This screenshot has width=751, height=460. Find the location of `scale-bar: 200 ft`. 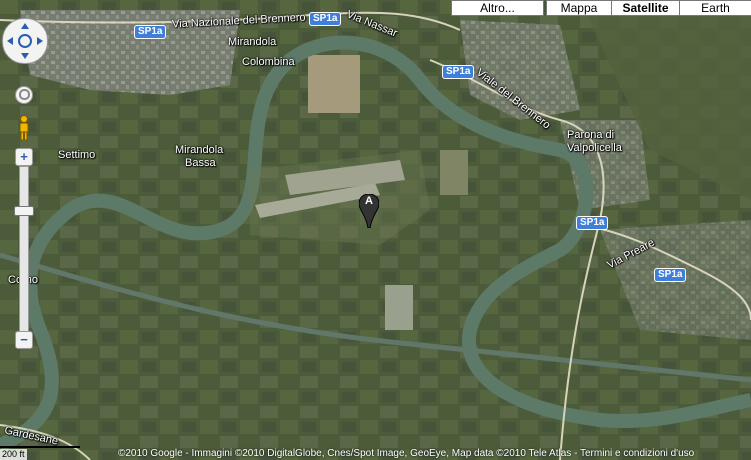

scale-bar: 200 ft is located at coordinates (13, 454).